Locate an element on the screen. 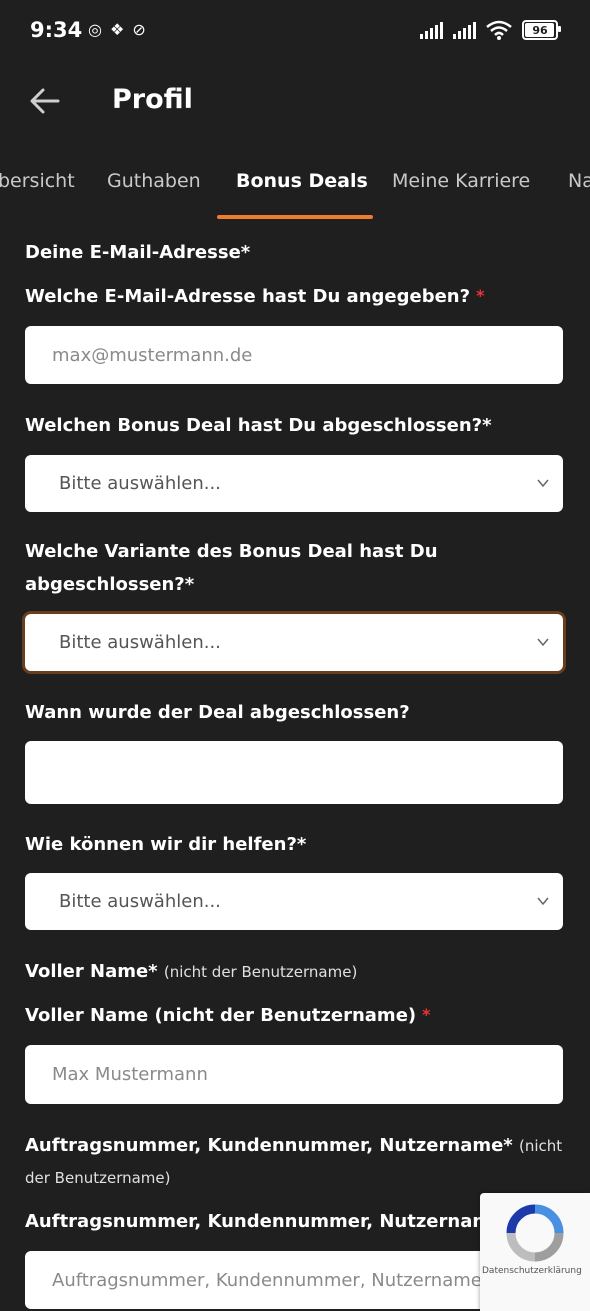 The height and width of the screenshot is (1311, 590). tab-bonus-deals: Bonus Deals is located at coordinates (302, 181).